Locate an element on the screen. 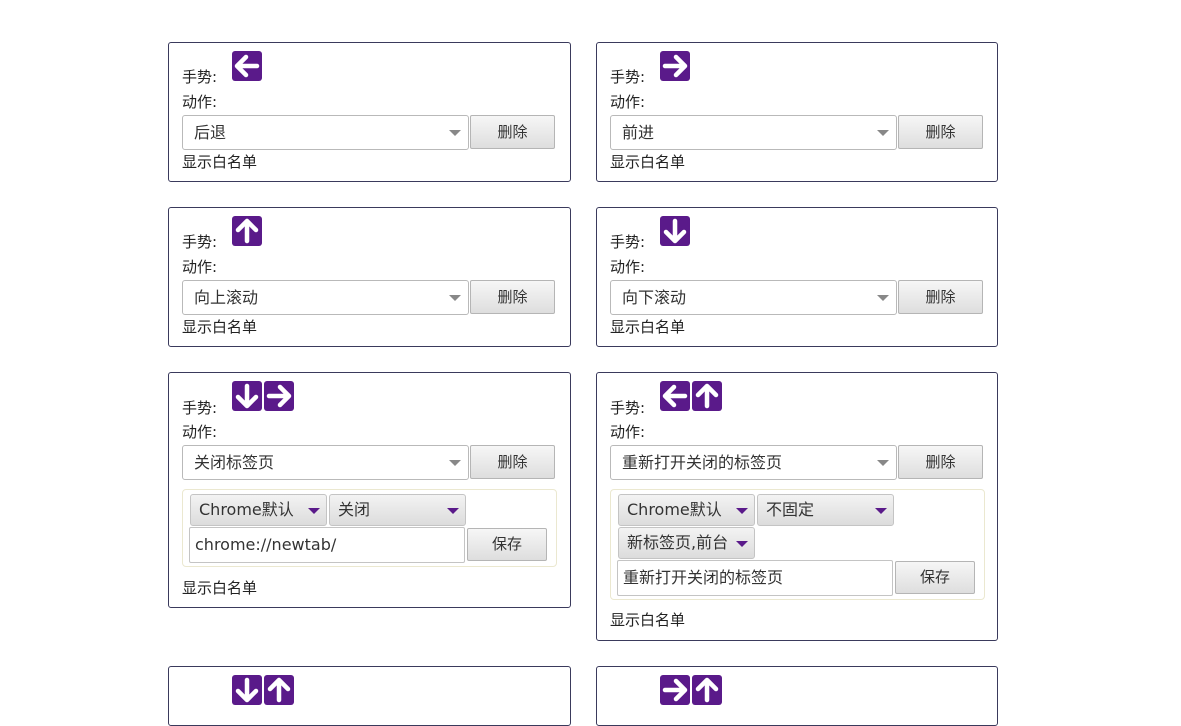  action-select: 后退 is located at coordinates (325, 132).